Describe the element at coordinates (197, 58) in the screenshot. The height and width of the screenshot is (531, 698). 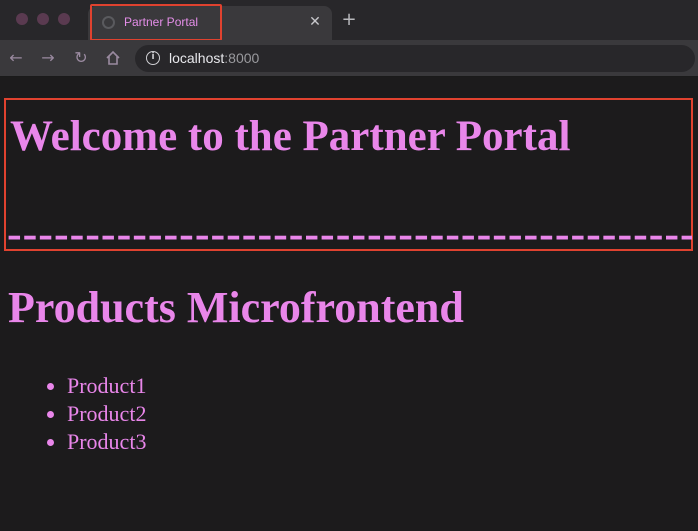
I see `url-host: localhost` at that location.